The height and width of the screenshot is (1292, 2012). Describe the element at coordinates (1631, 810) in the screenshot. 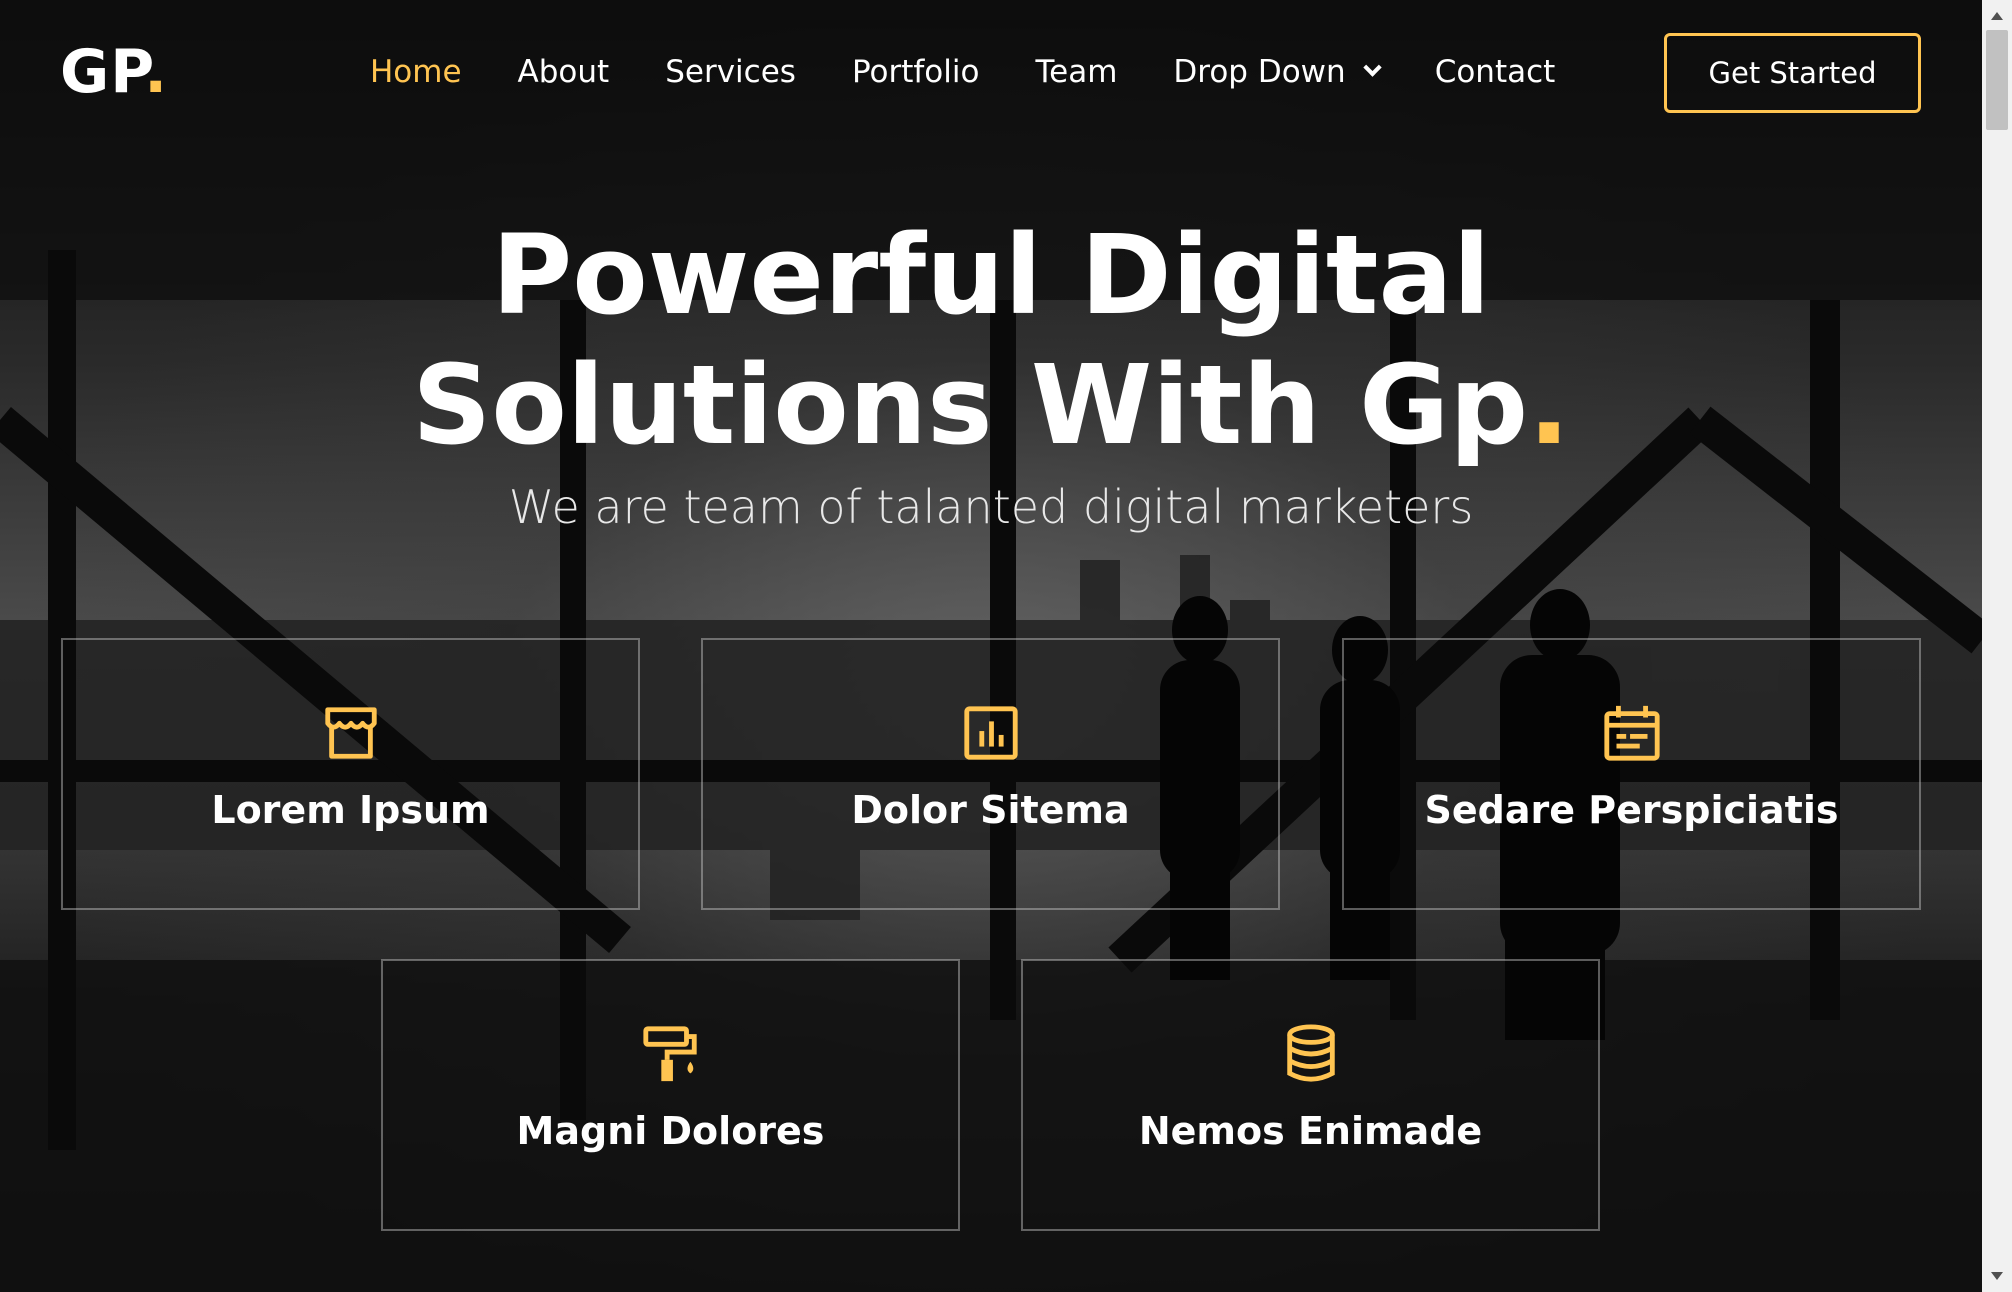

I see `feature-label: Sedare Perspiciatis` at that location.